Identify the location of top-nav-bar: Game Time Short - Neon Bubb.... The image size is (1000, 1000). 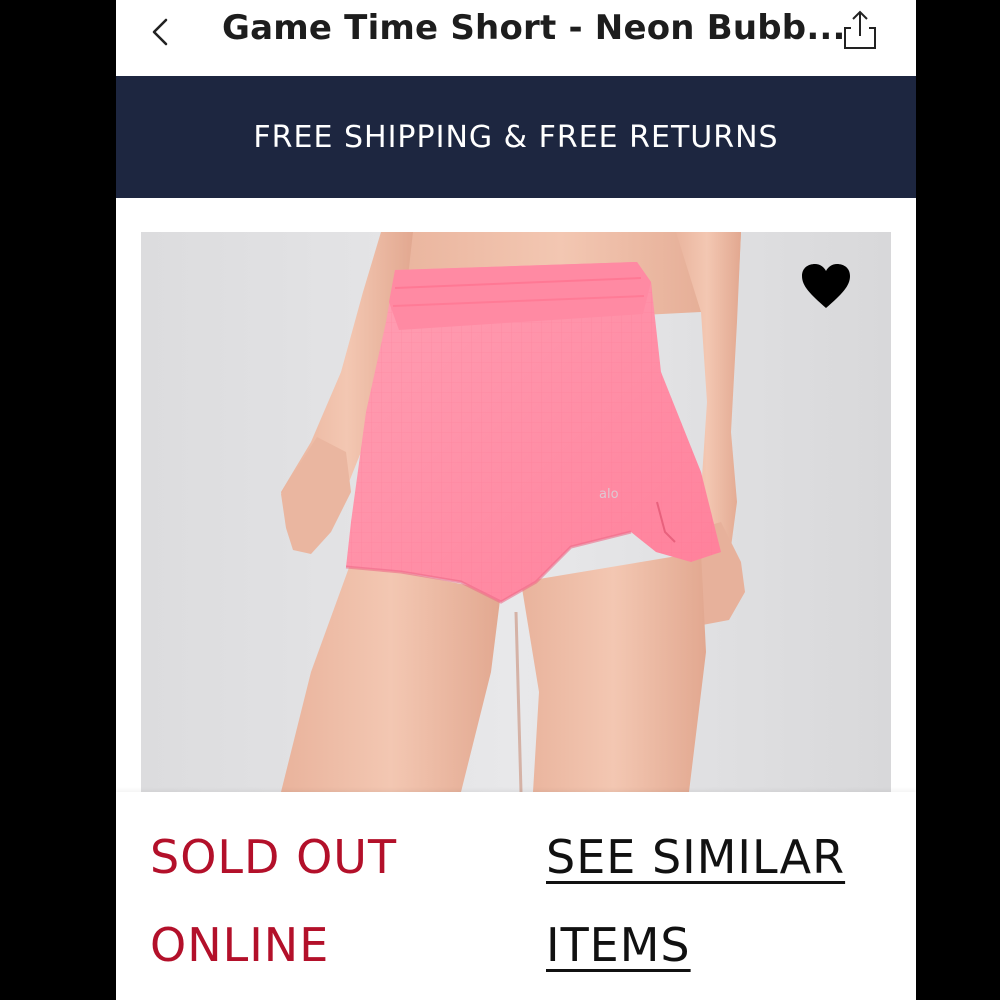
(516, 38).